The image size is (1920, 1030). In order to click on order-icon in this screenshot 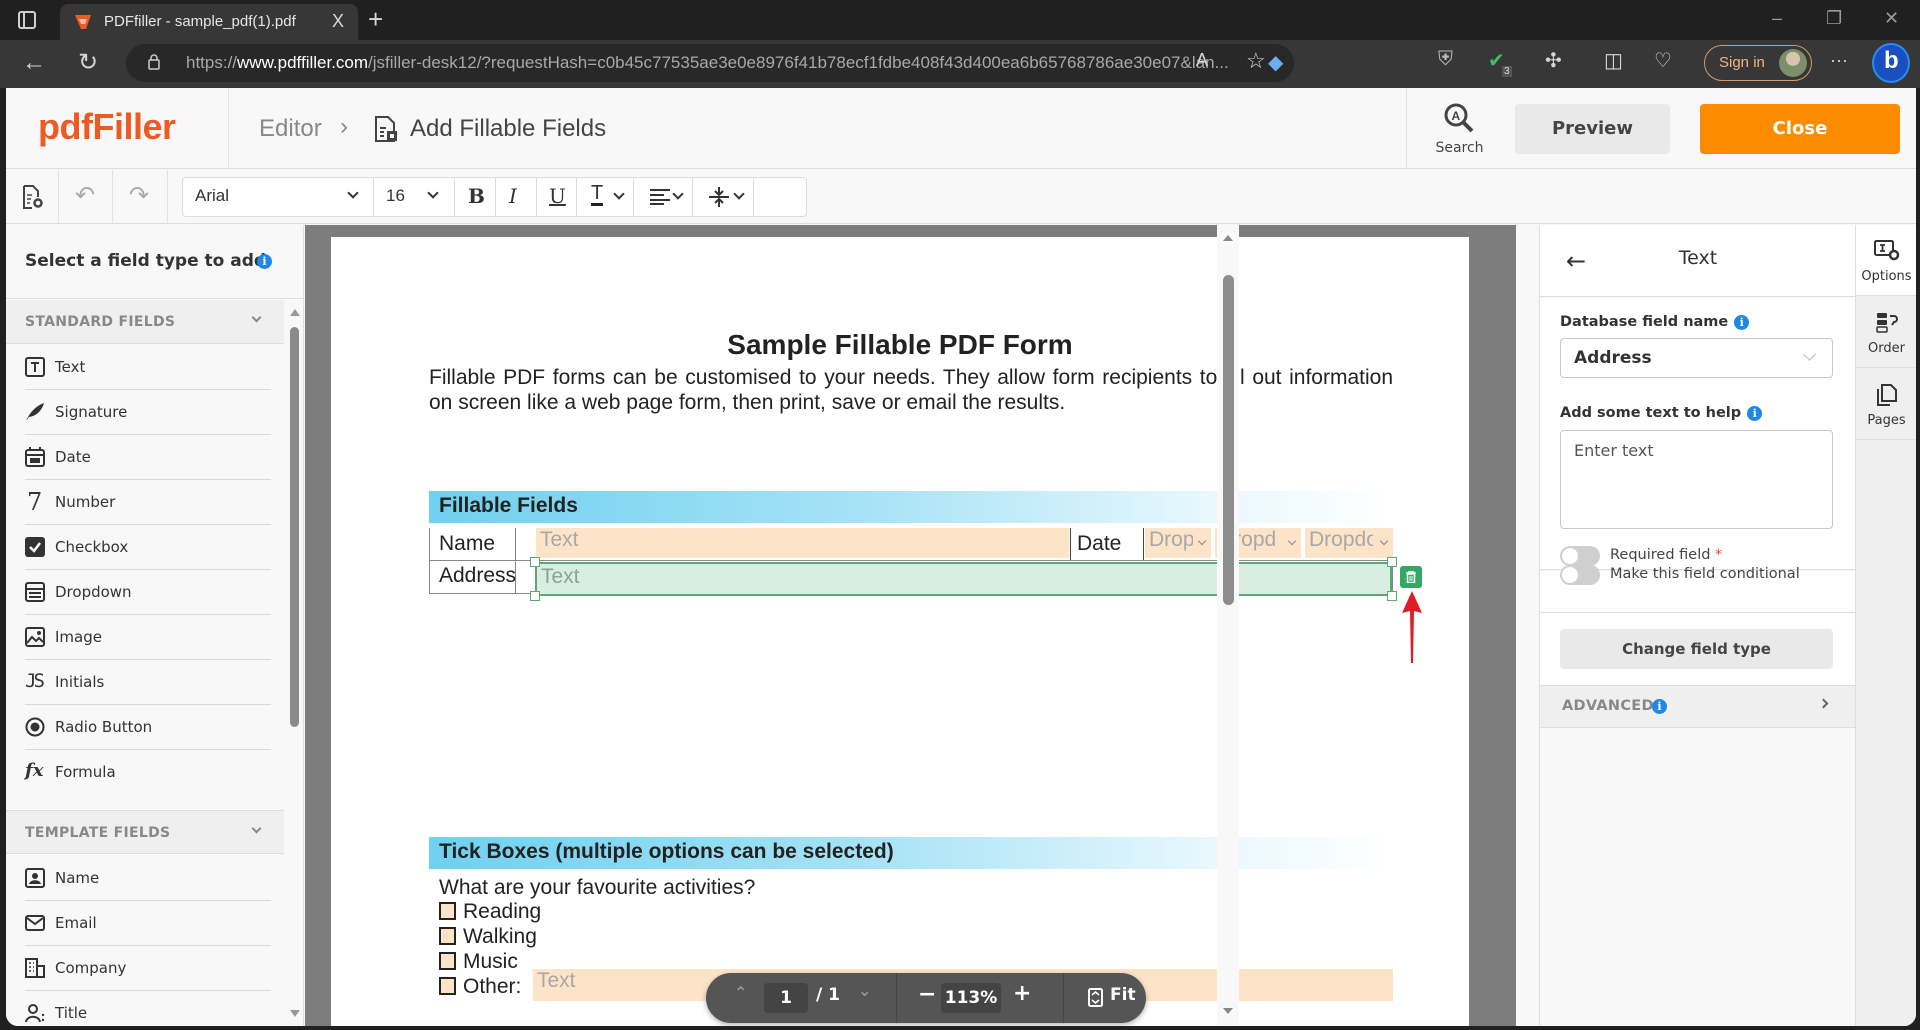, I will do `click(1887, 323)`.